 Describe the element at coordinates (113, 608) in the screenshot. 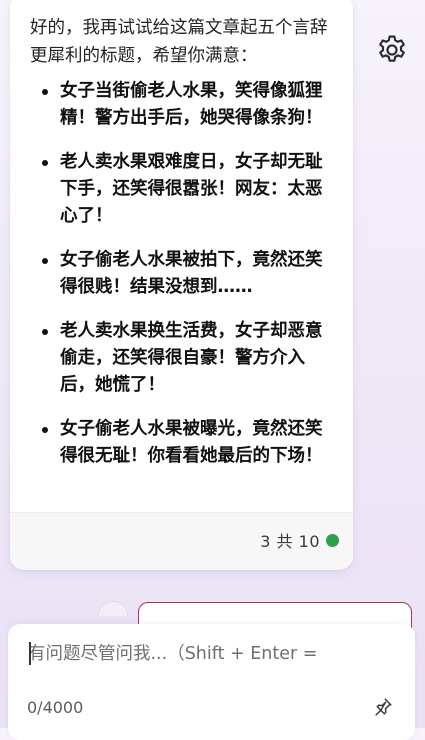

I see `scroll-button` at that location.